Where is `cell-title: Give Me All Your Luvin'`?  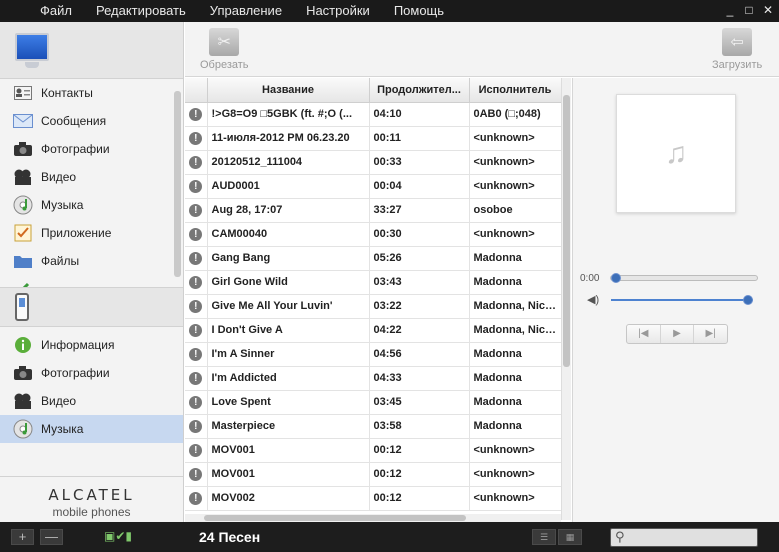
cell-title: Give Me All Your Luvin' is located at coordinates (288, 306).